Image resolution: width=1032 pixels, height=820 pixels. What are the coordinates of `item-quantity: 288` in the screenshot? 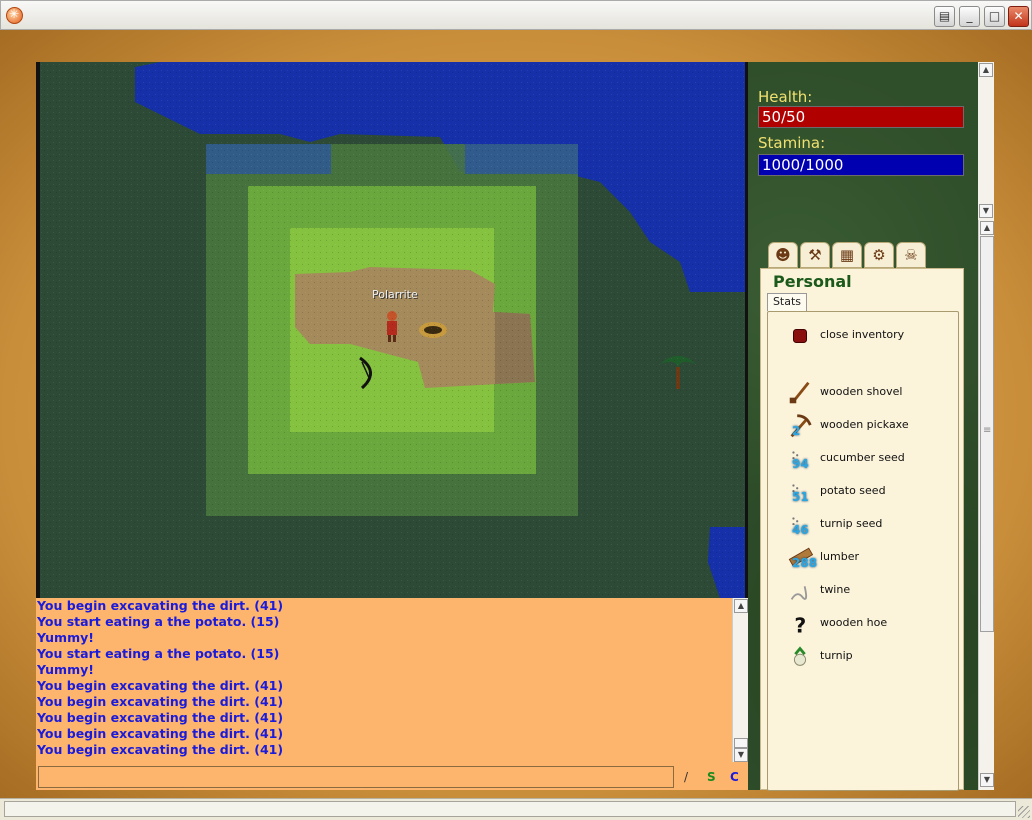 It's located at (805, 563).